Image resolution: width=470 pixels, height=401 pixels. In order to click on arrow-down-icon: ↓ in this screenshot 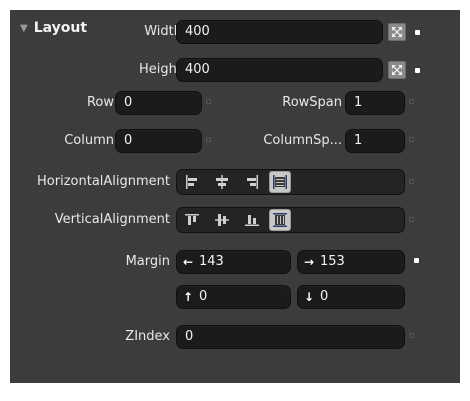, I will do `click(309, 297)`.